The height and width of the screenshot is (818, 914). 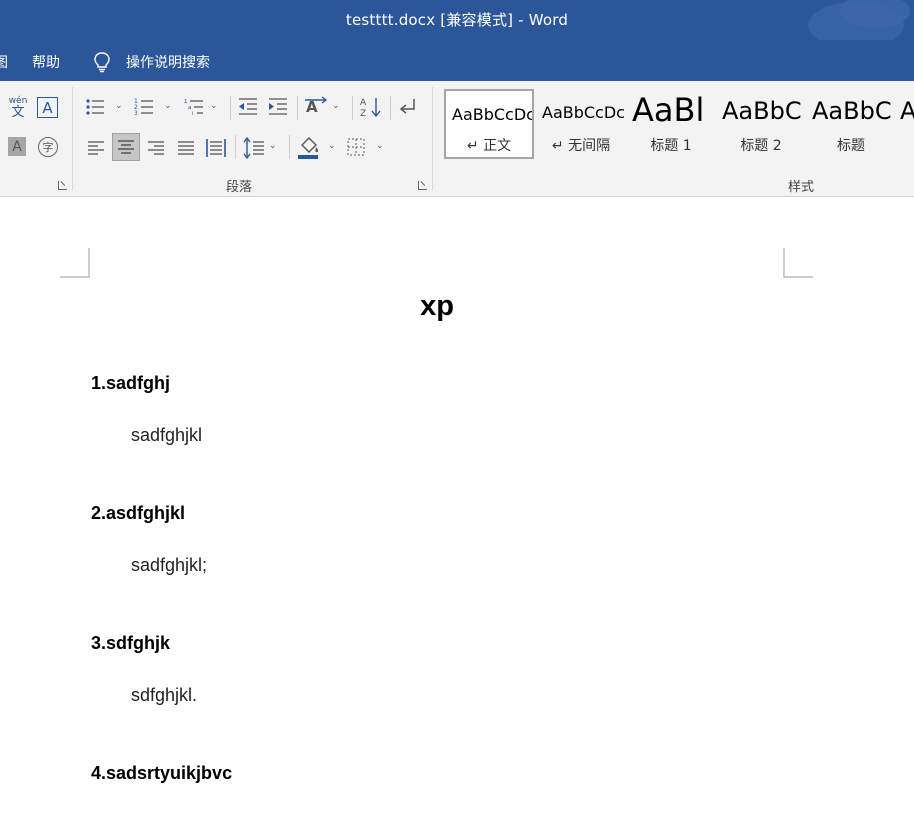 I want to click on decrease-indent-icon, so click(x=248, y=106).